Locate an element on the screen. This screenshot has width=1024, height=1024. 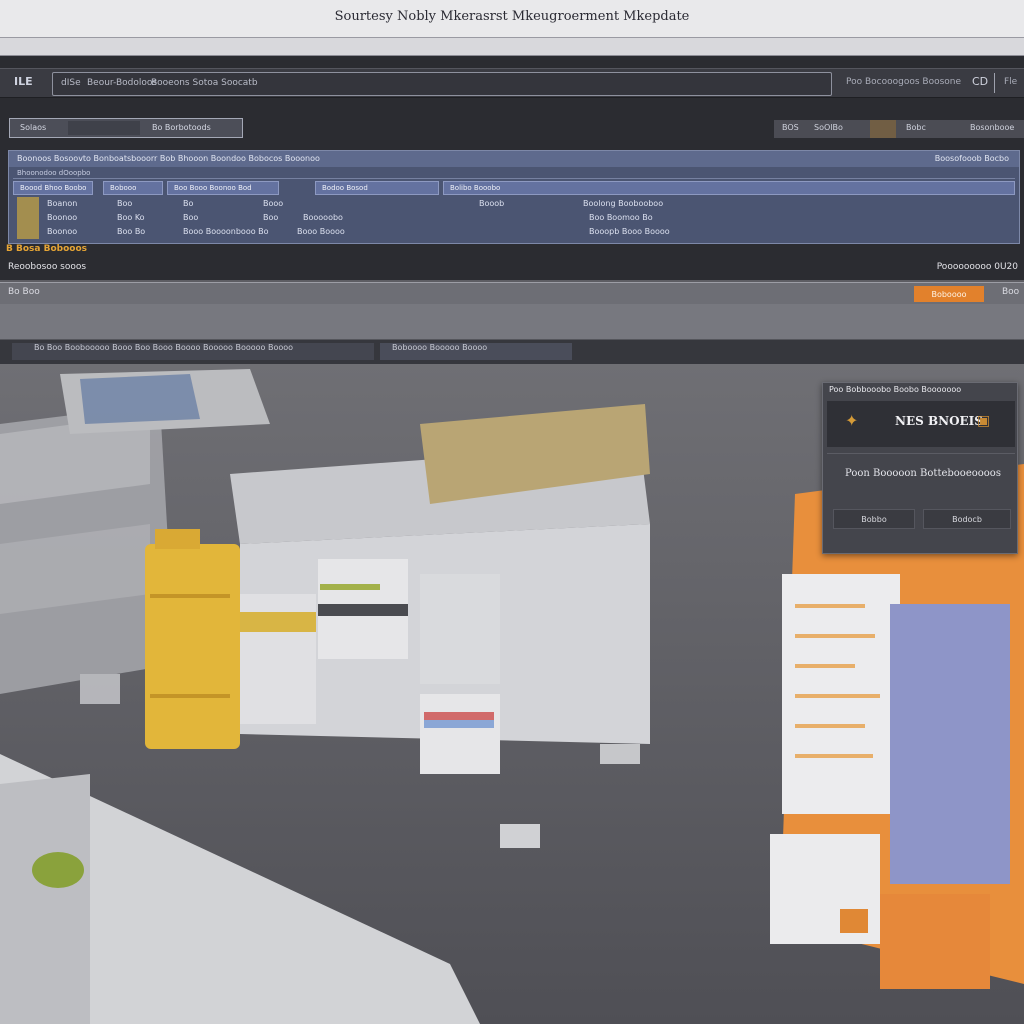
filter-field is located at coordinates (104, 128).